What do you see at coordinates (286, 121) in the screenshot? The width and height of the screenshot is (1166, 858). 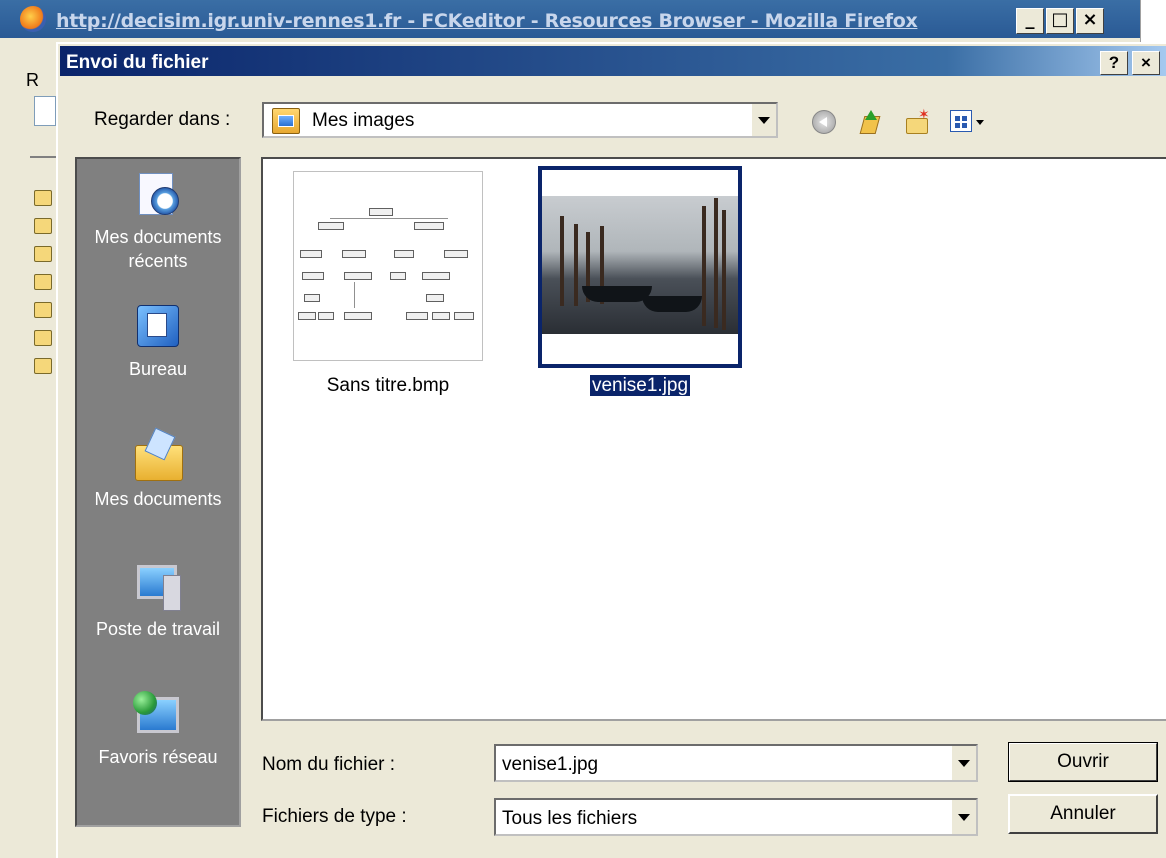 I see `my-pictures-folder-icon` at bounding box center [286, 121].